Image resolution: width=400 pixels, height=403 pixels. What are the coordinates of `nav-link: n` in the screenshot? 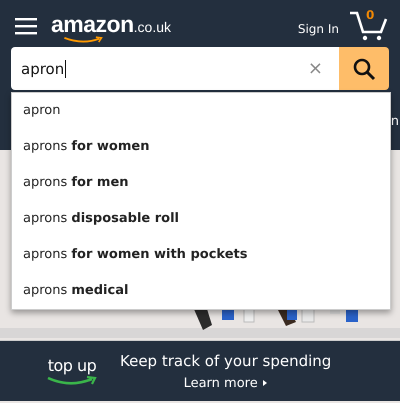 It's located at (394, 121).